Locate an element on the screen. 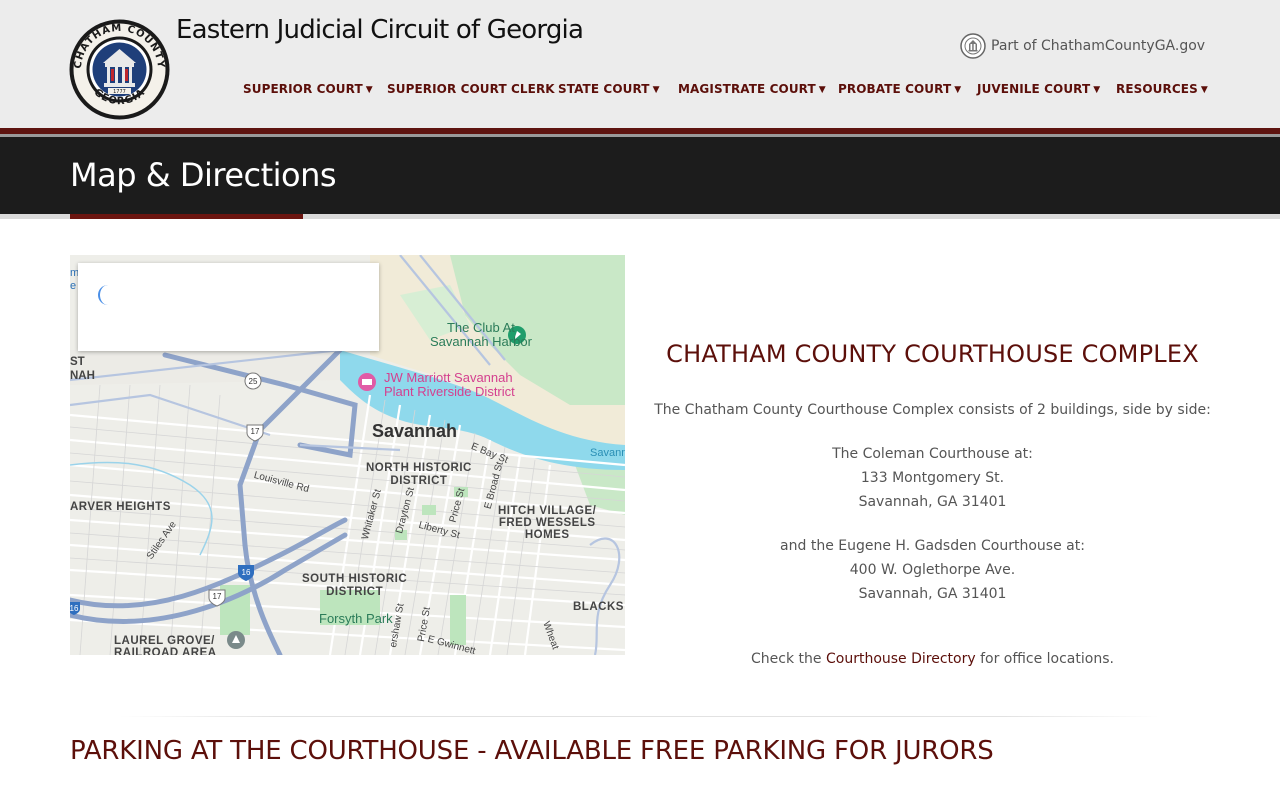  nav-resources: RESOURCES ▼ is located at coordinates (1162, 89).